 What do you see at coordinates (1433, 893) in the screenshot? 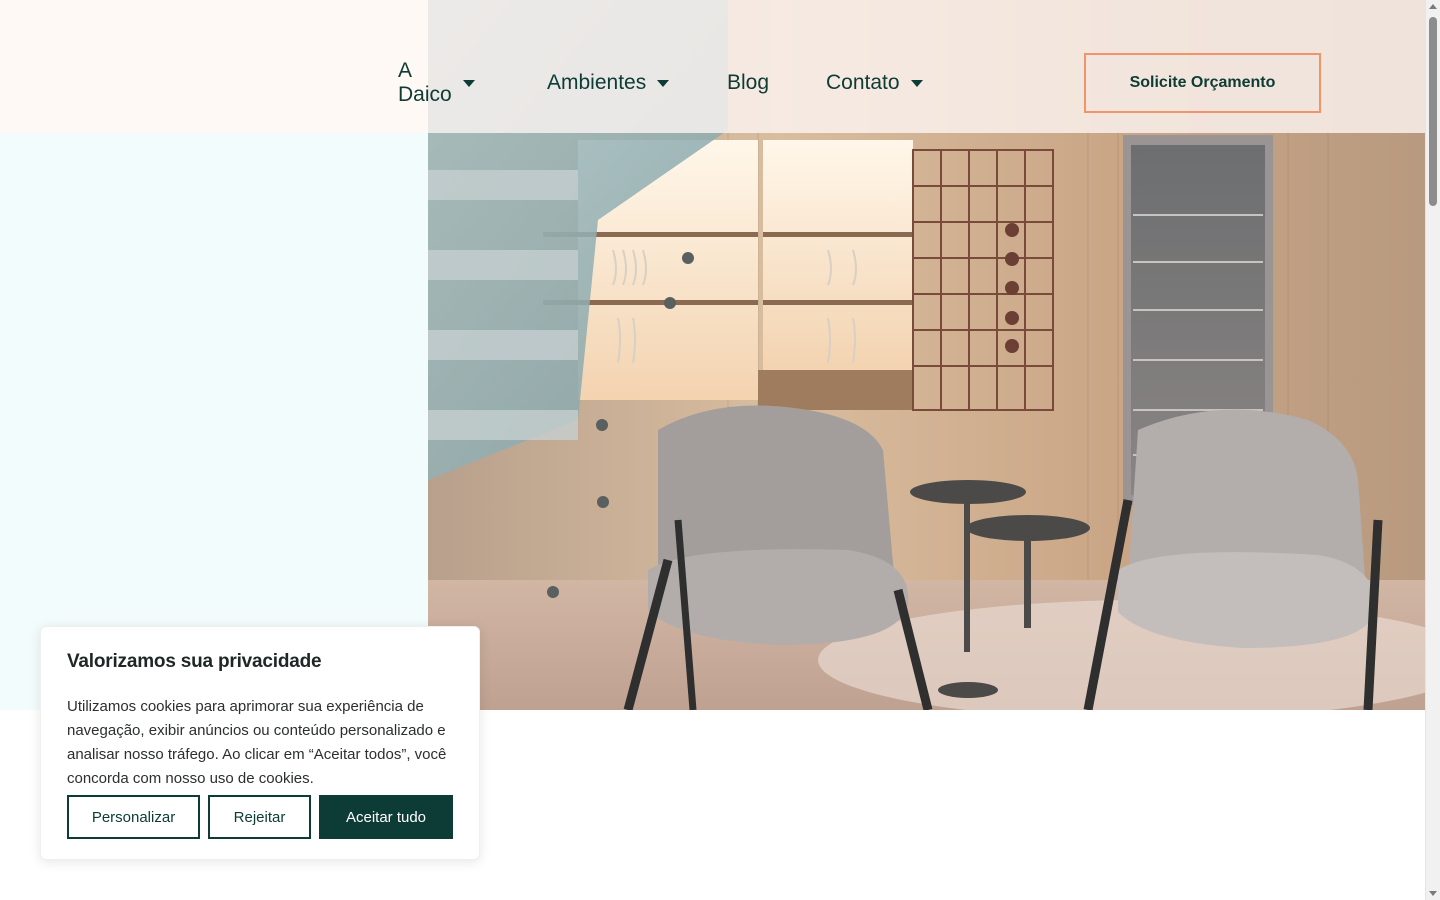
I see `scroll-down-arrow-icon` at bounding box center [1433, 893].